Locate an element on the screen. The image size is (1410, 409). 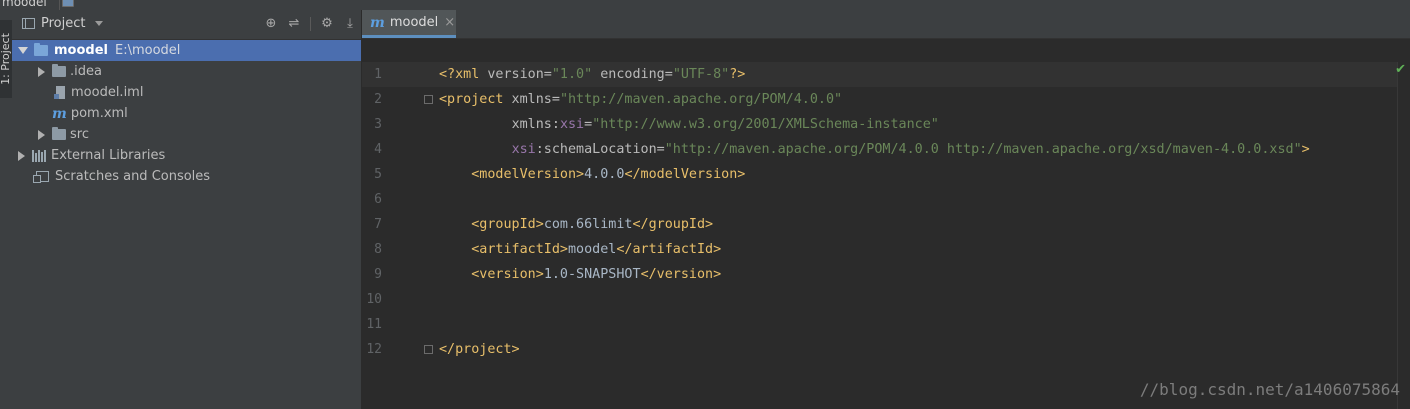
line-number: 8 is located at coordinates (378, 249).